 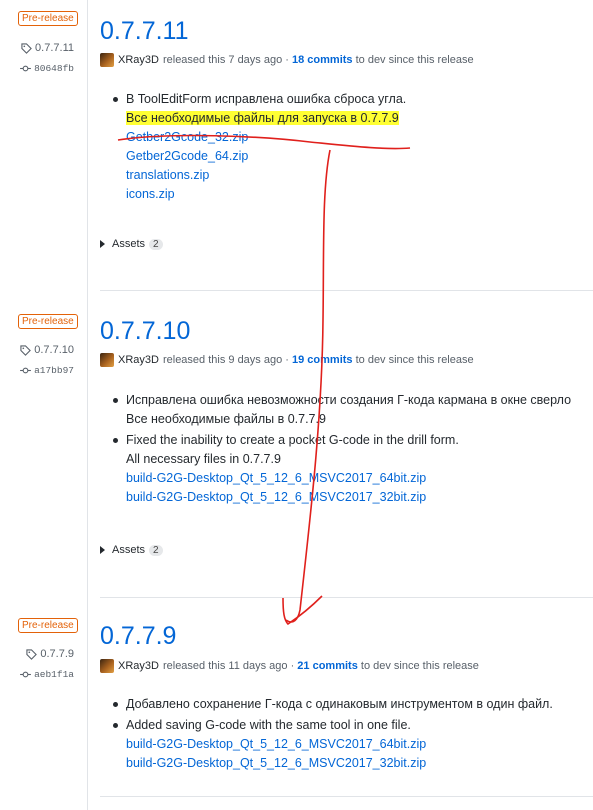 What do you see at coordinates (203, 459) in the screenshot?
I see `list-item-continuation: All necessary files in 0.7.7.9` at bounding box center [203, 459].